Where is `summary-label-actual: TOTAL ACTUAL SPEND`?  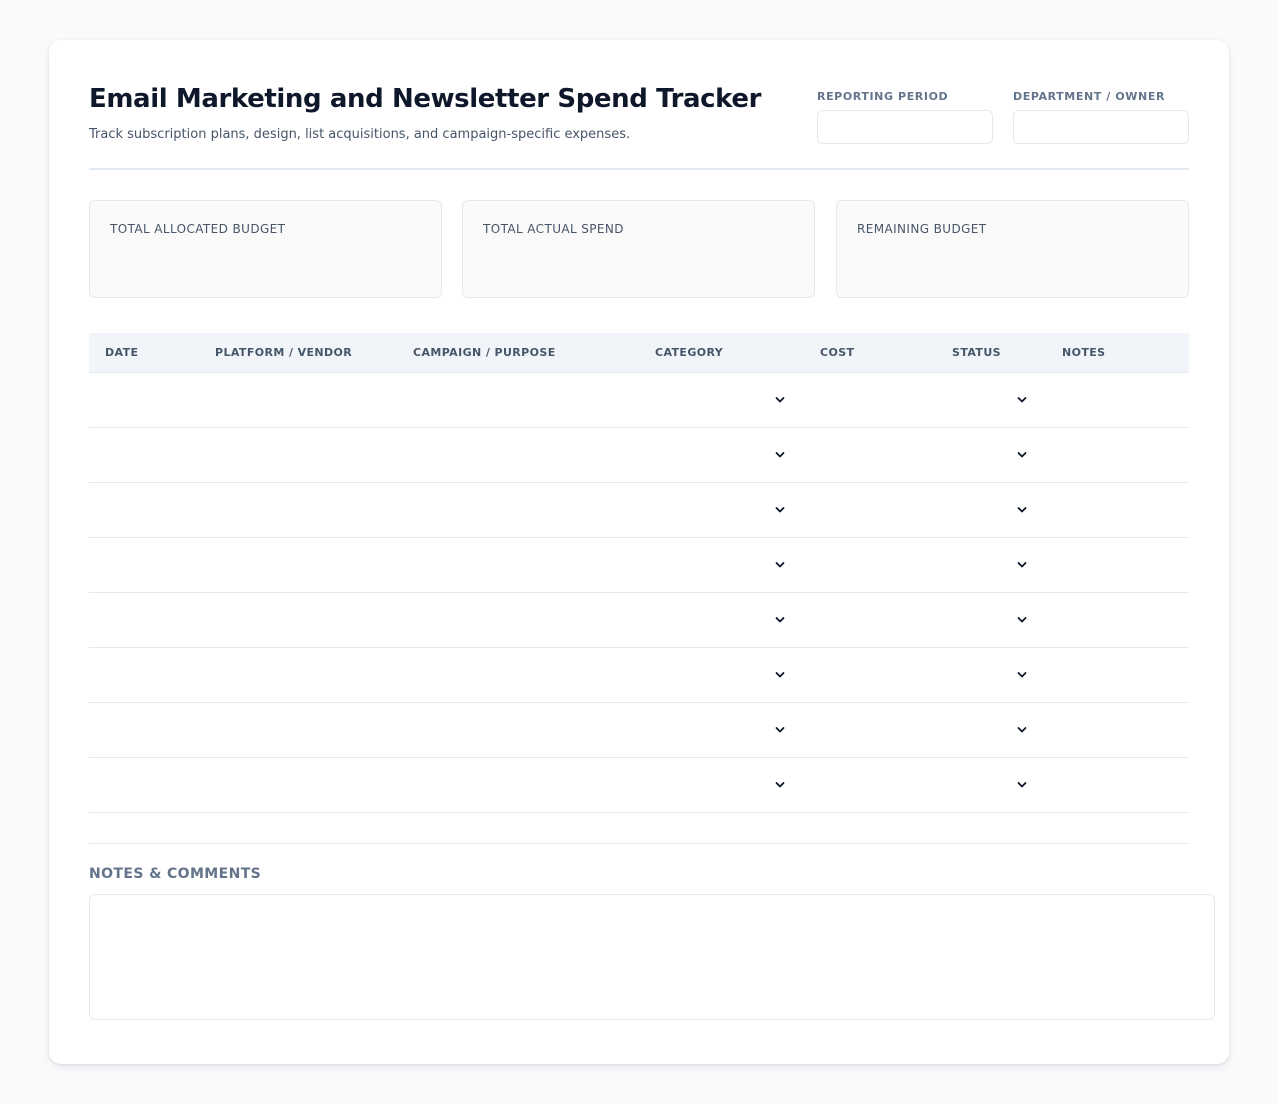 summary-label-actual: TOTAL ACTUAL SPEND is located at coordinates (553, 229).